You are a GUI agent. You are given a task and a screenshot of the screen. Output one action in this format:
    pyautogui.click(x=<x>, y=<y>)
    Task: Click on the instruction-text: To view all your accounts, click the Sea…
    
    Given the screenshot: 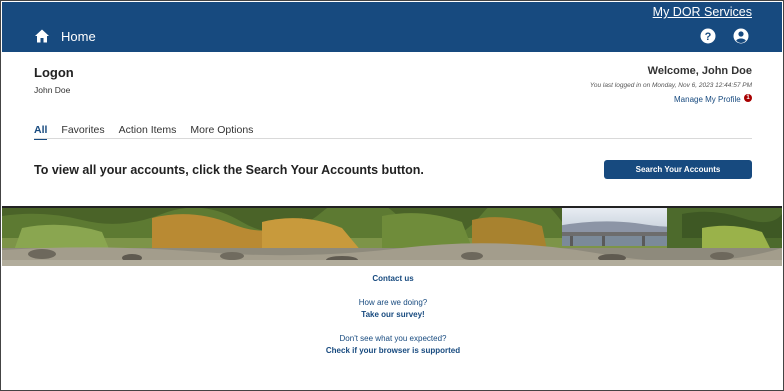 What is the action you would take?
    pyautogui.click(x=229, y=170)
    